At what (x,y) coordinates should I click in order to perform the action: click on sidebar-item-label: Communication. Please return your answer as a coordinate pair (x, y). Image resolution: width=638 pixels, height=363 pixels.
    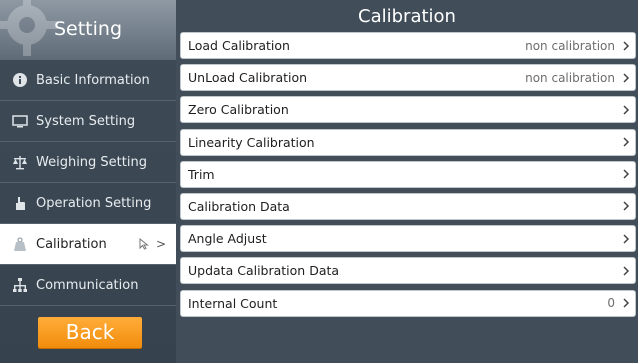
    Looking at the image, I should click on (87, 285).